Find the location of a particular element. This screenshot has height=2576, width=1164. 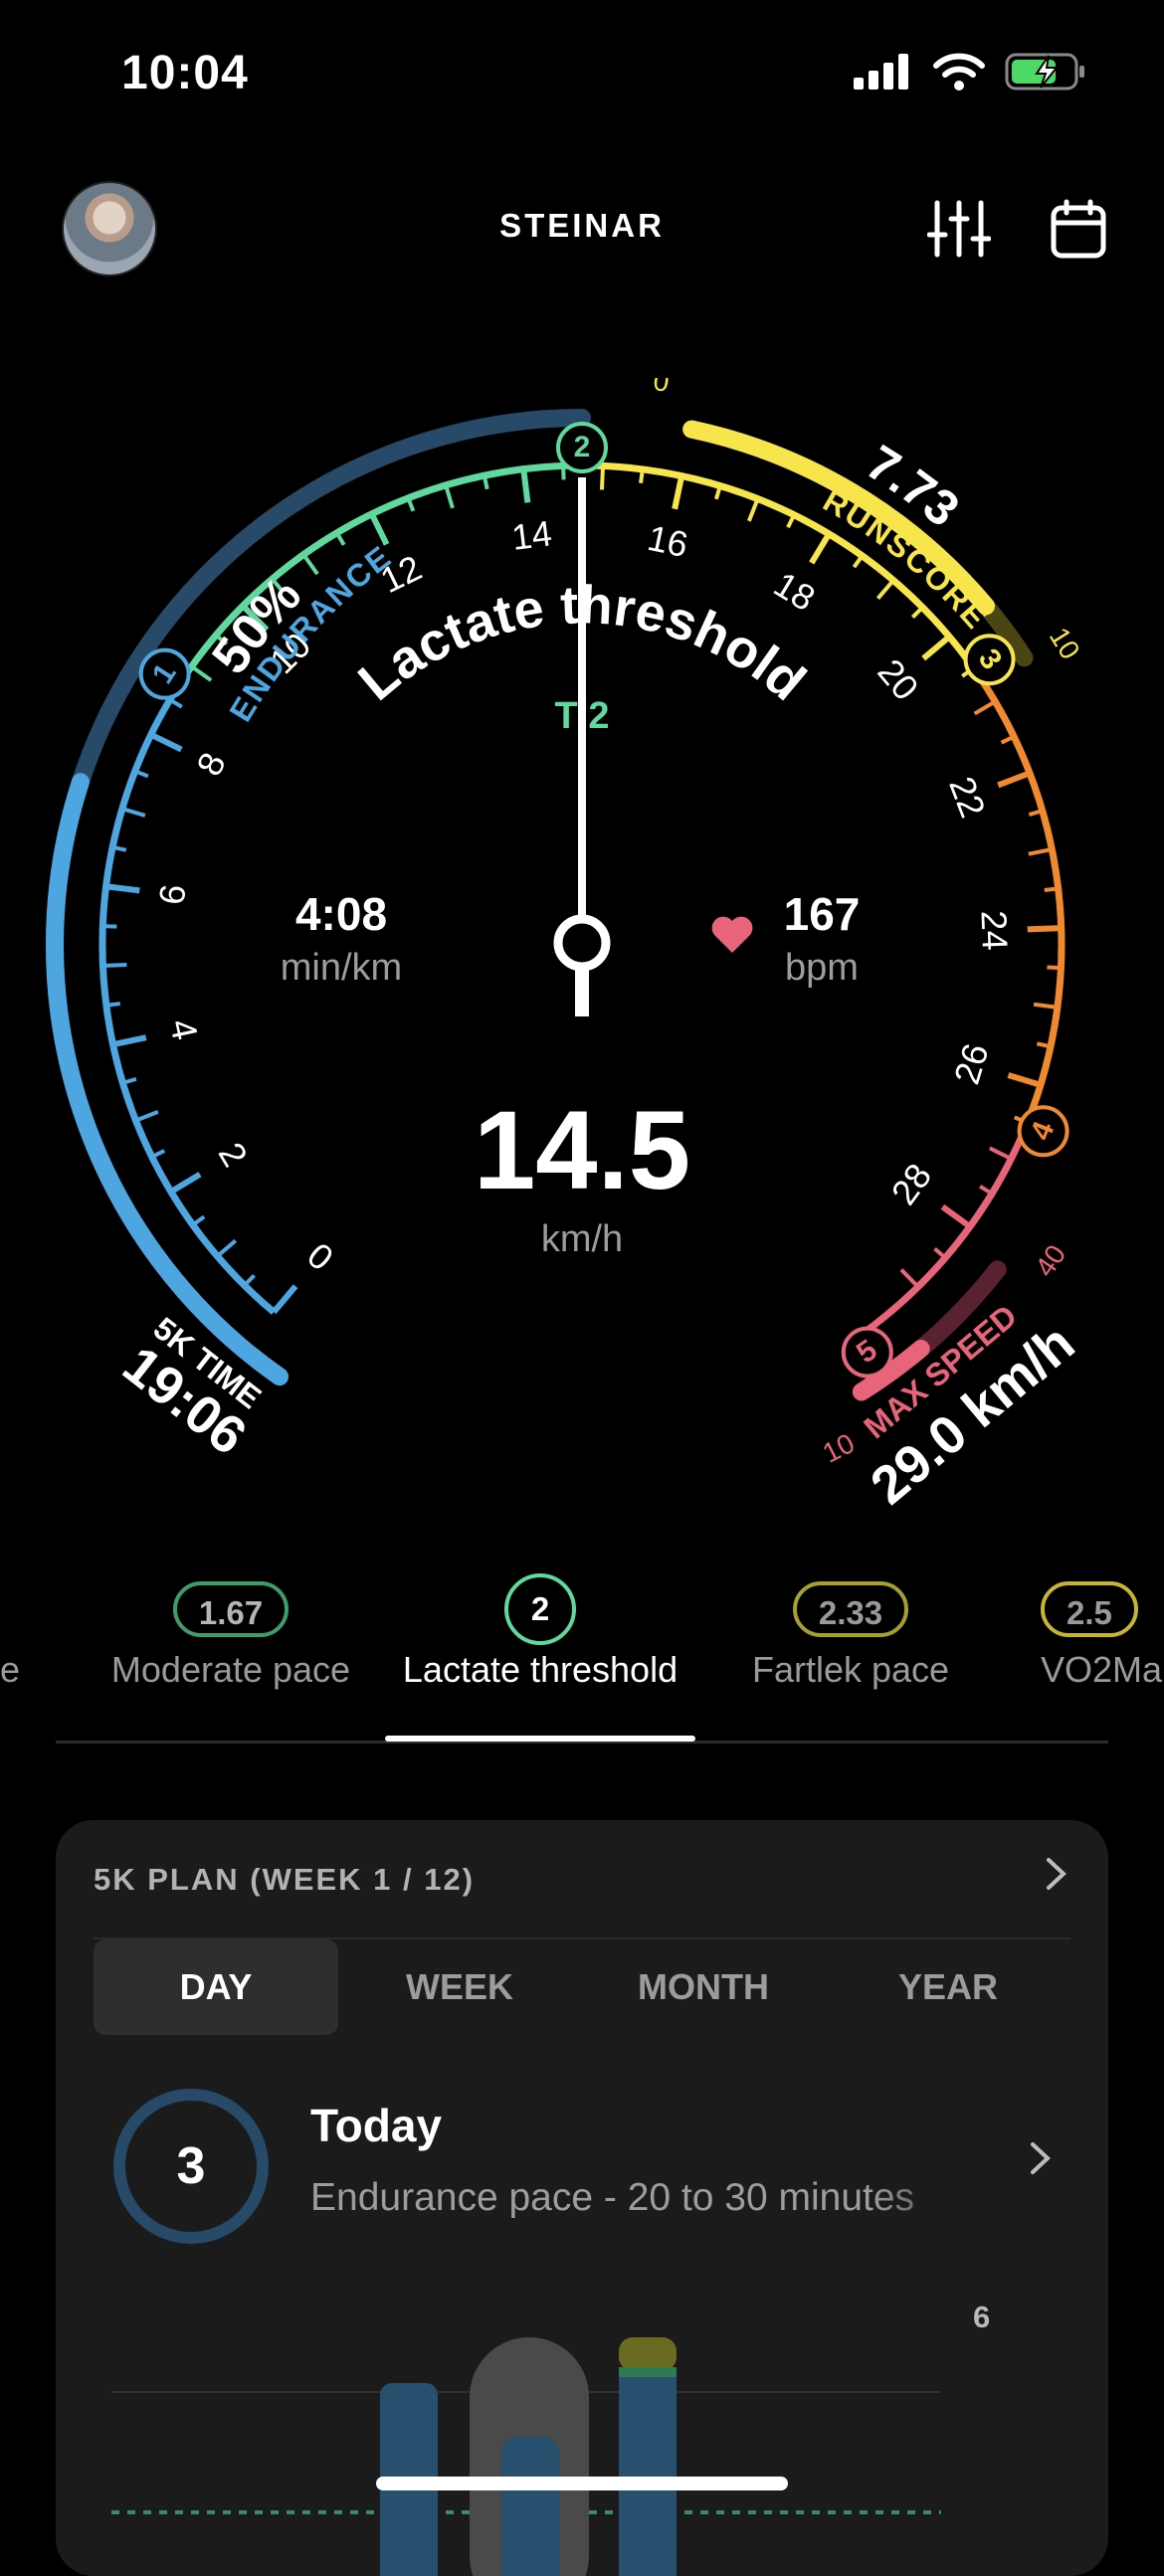

segment-month: MONTH is located at coordinates (703, 1987).